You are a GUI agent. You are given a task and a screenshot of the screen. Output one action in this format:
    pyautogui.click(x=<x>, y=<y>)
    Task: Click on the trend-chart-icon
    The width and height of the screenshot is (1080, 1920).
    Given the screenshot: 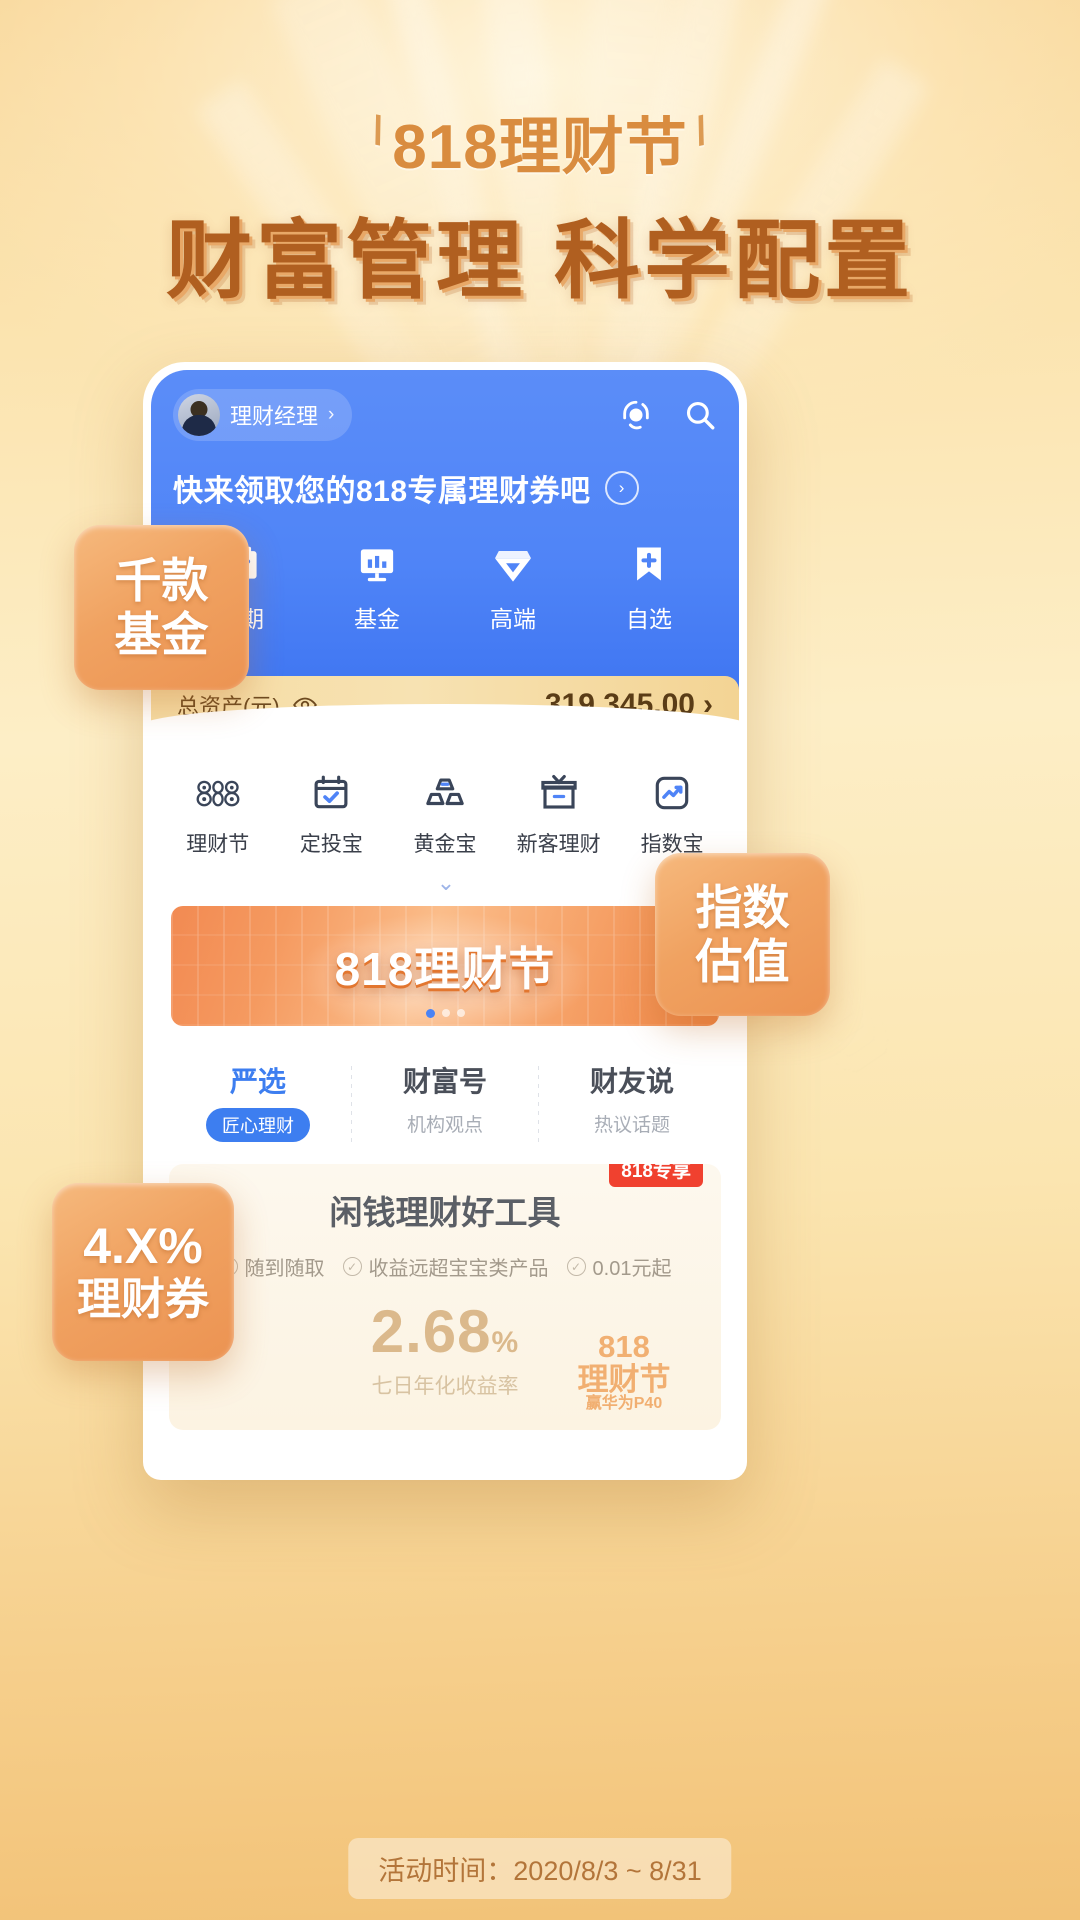 What is the action you would take?
    pyautogui.click(x=672, y=793)
    